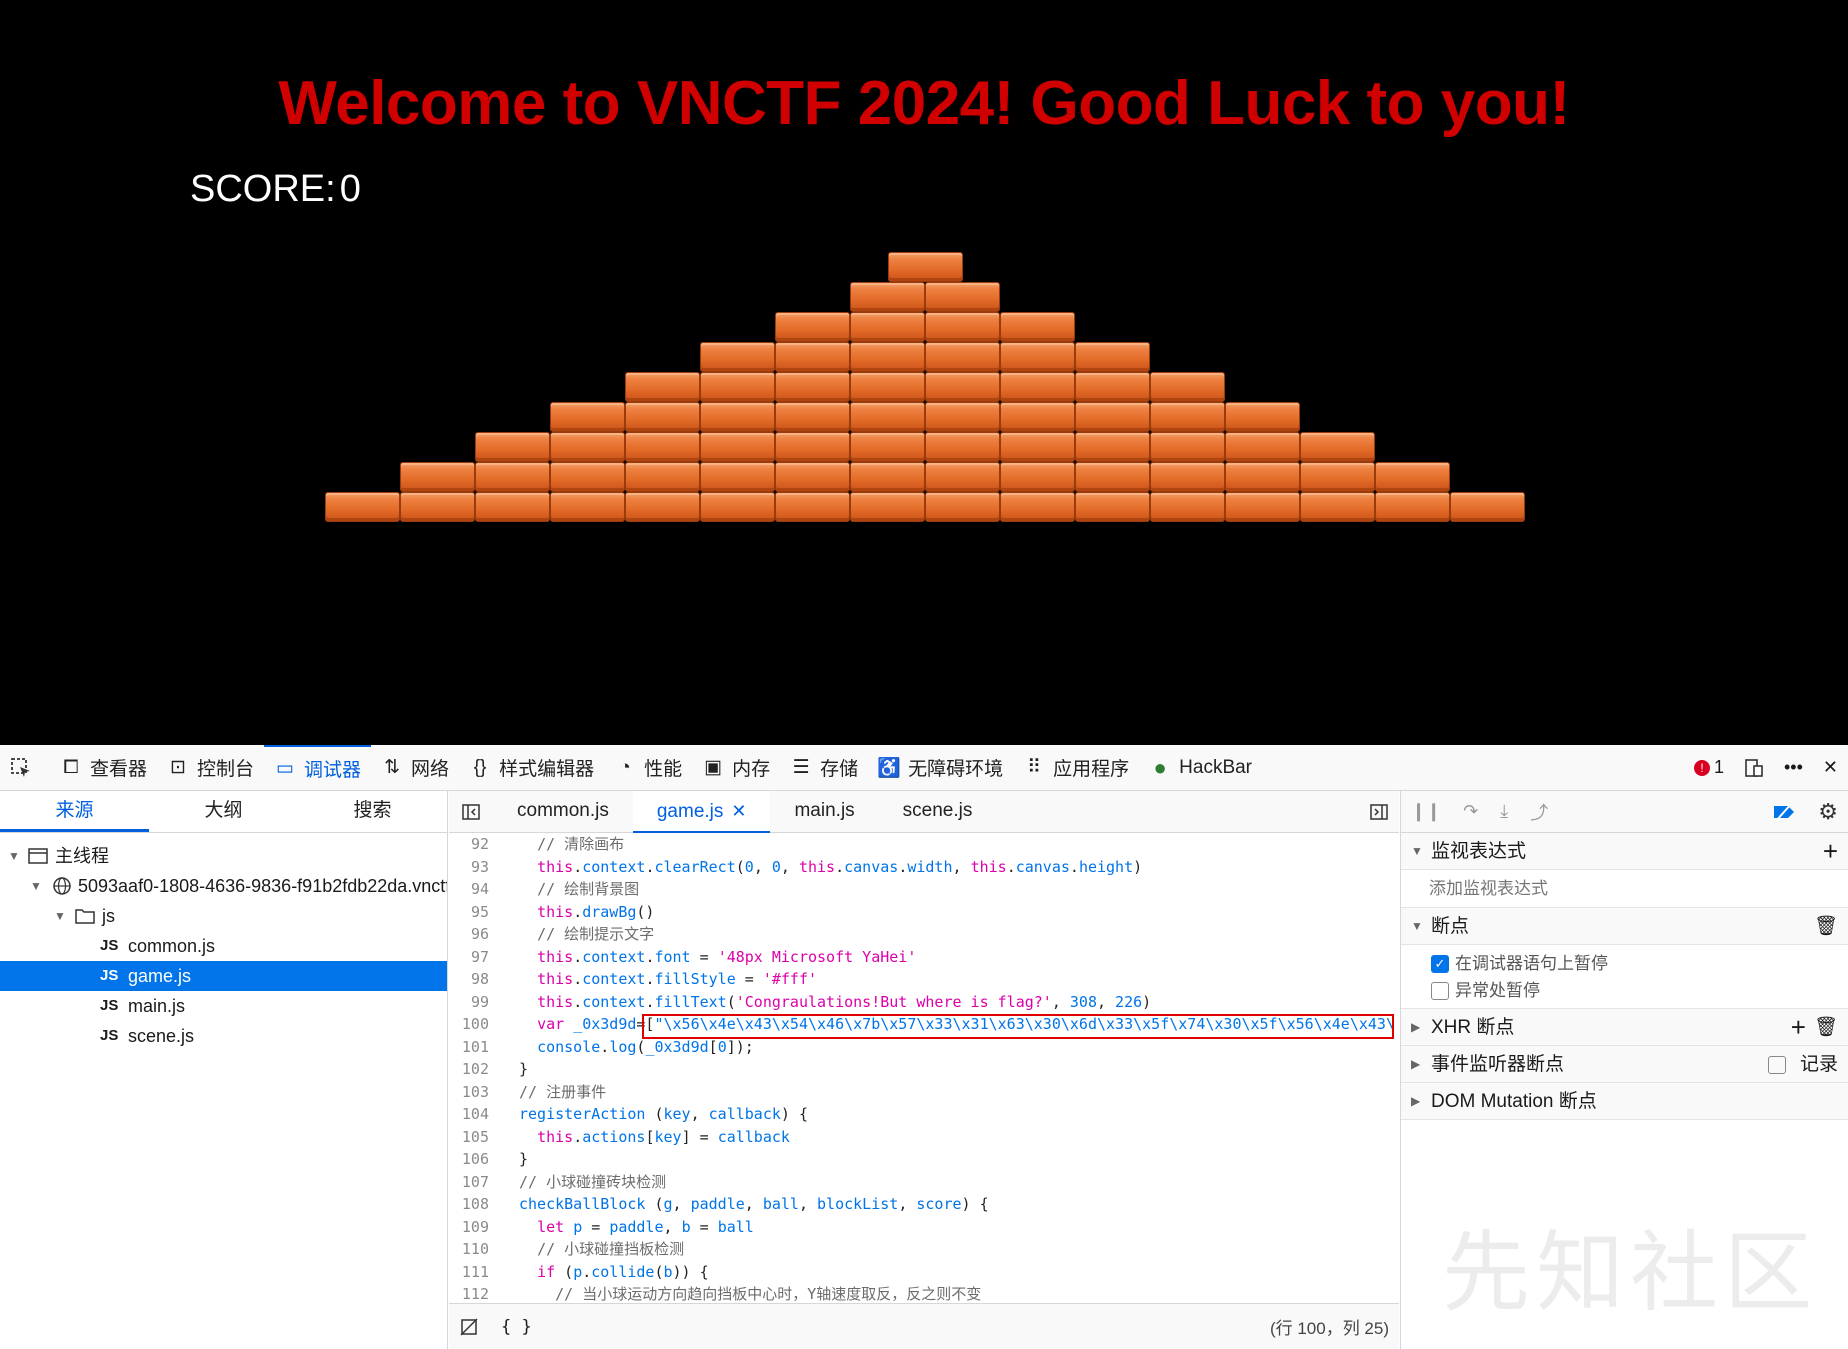 This screenshot has height=1349, width=1848. I want to click on tab-storage: ☰ 存储, so click(824, 768).